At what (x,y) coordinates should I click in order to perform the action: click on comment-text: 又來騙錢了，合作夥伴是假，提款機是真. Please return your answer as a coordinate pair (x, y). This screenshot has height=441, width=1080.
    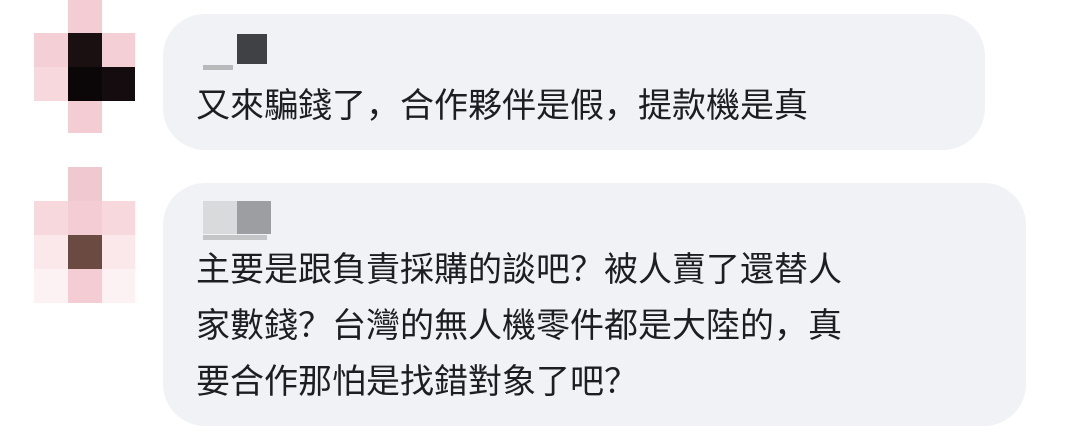
    Looking at the image, I should click on (502, 106).